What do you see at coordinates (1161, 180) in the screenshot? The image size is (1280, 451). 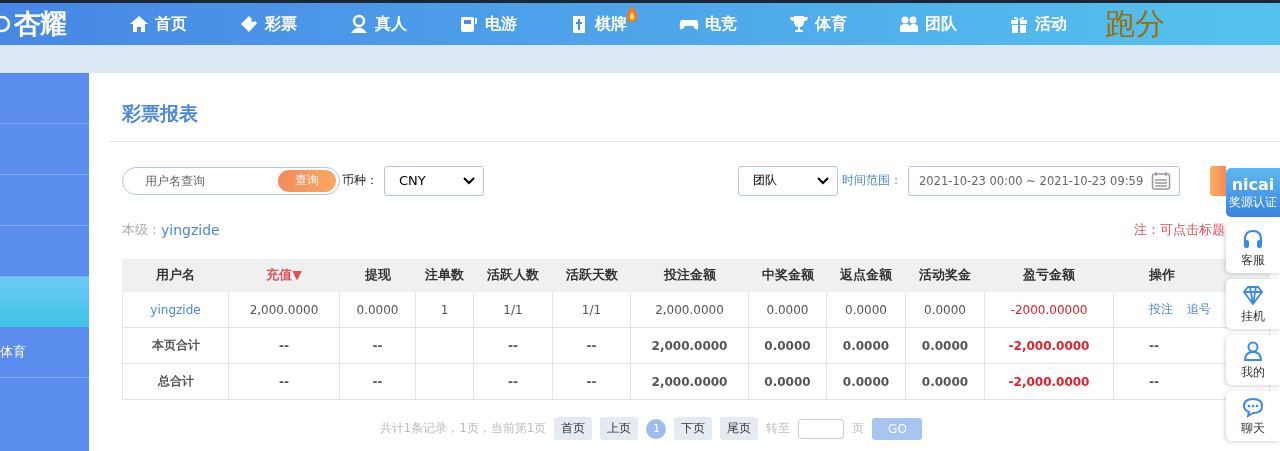 I see `calendar-icon` at bounding box center [1161, 180].